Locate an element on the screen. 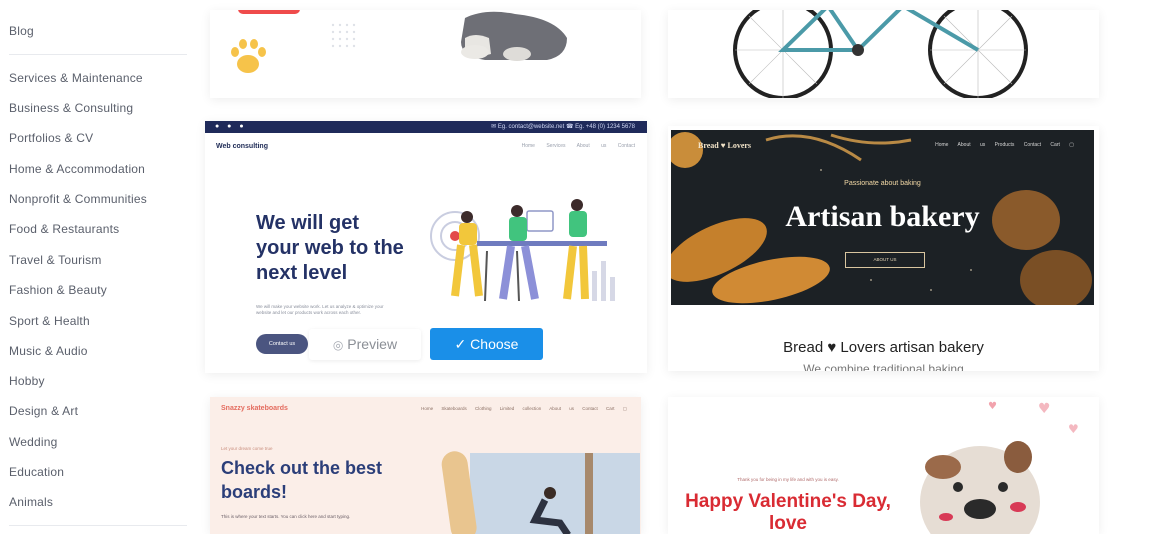 The image size is (1160, 534). sidebar-item-sport: Sport & Health is located at coordinates (49, 321).